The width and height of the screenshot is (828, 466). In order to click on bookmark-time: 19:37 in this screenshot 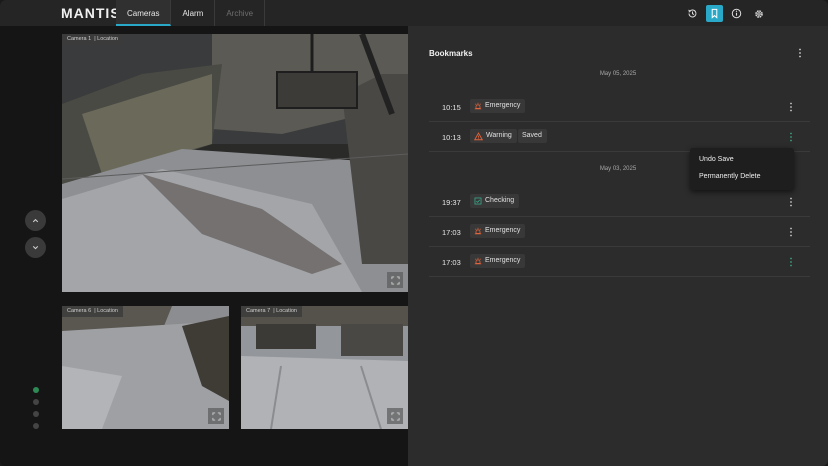, I will do `click(451, 202)`.